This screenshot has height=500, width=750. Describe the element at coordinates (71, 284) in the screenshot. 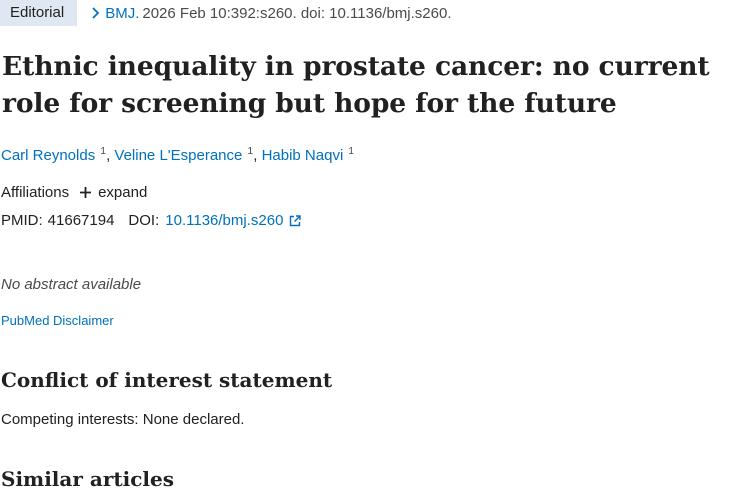

I see `no-abstract-note: No abstract available` at that location.